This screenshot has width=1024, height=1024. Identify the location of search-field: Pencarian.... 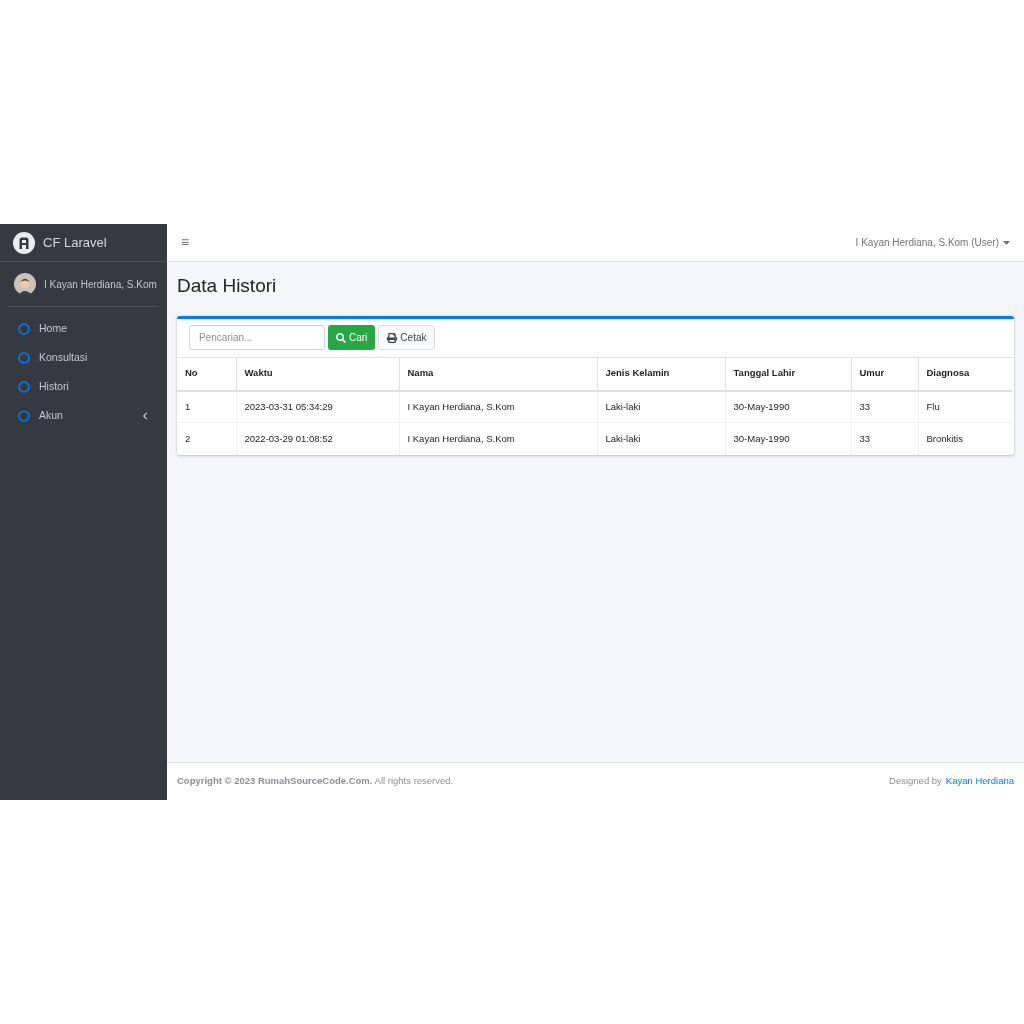
(257, 337).